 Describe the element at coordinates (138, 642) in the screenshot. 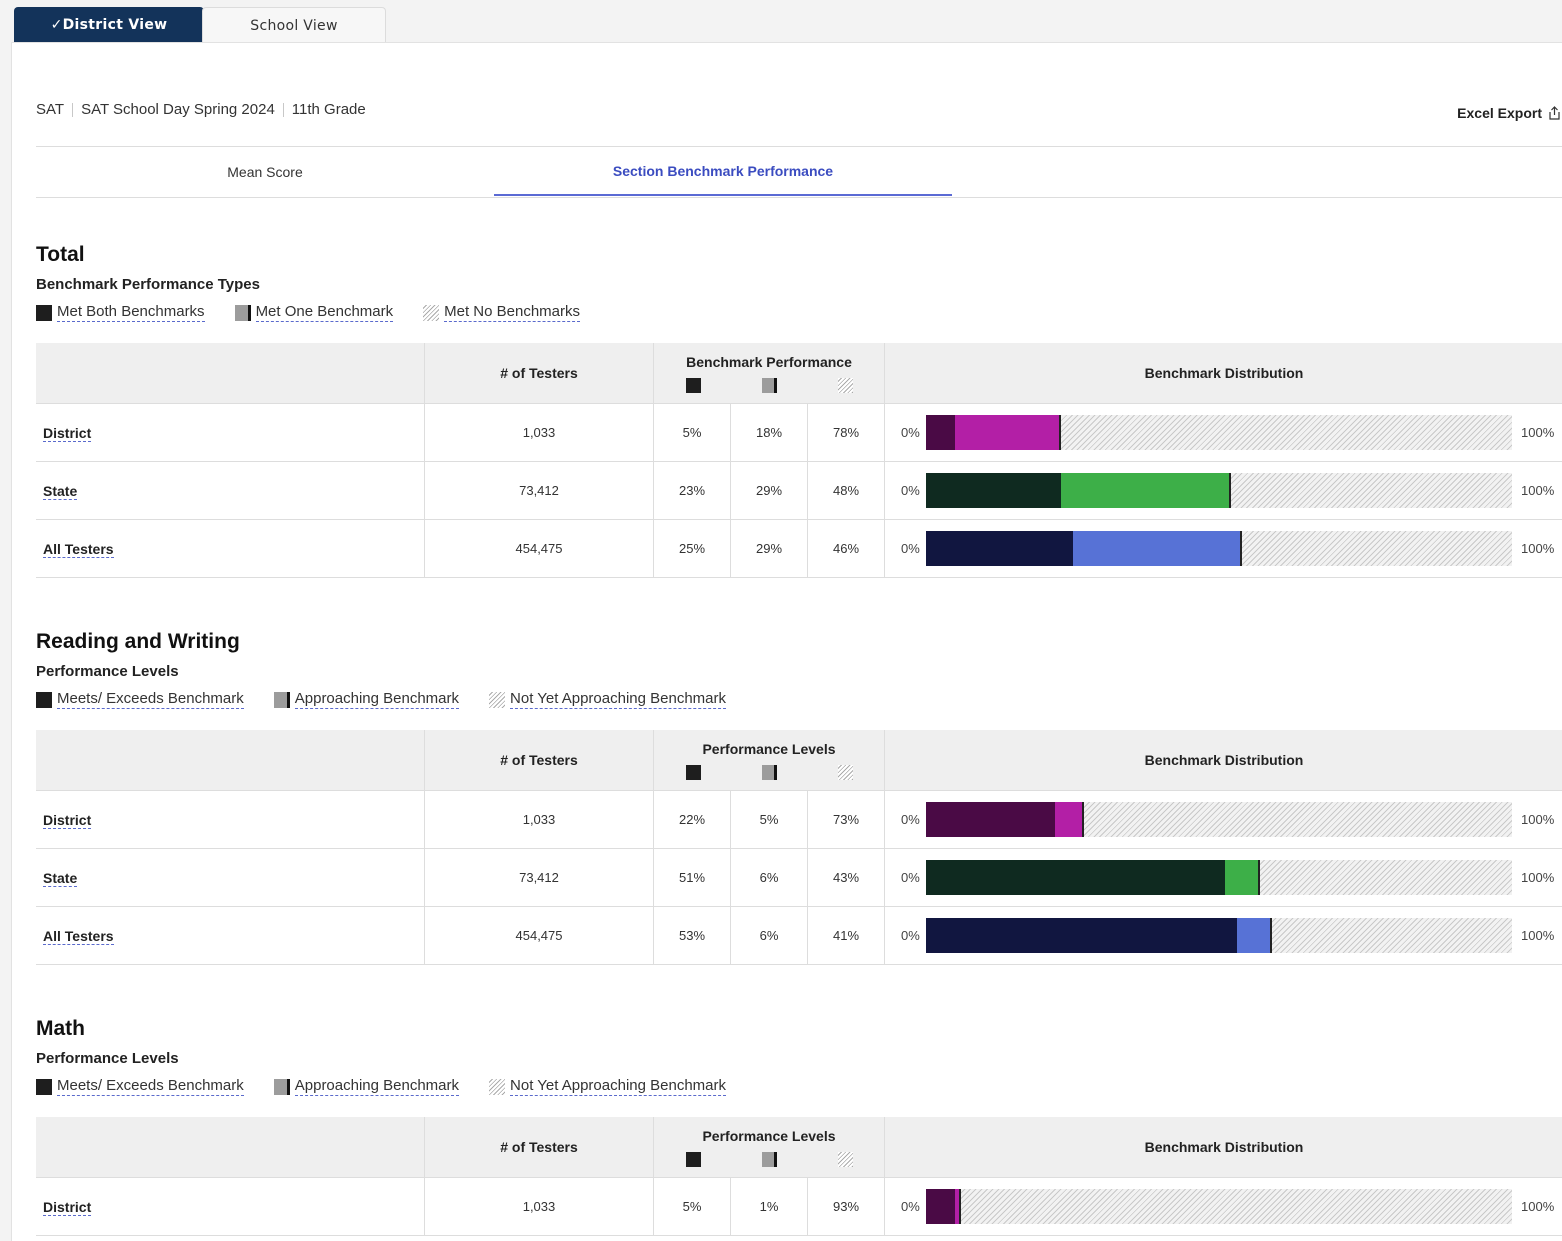

I see `section-title: Reading and Writing` at that location.